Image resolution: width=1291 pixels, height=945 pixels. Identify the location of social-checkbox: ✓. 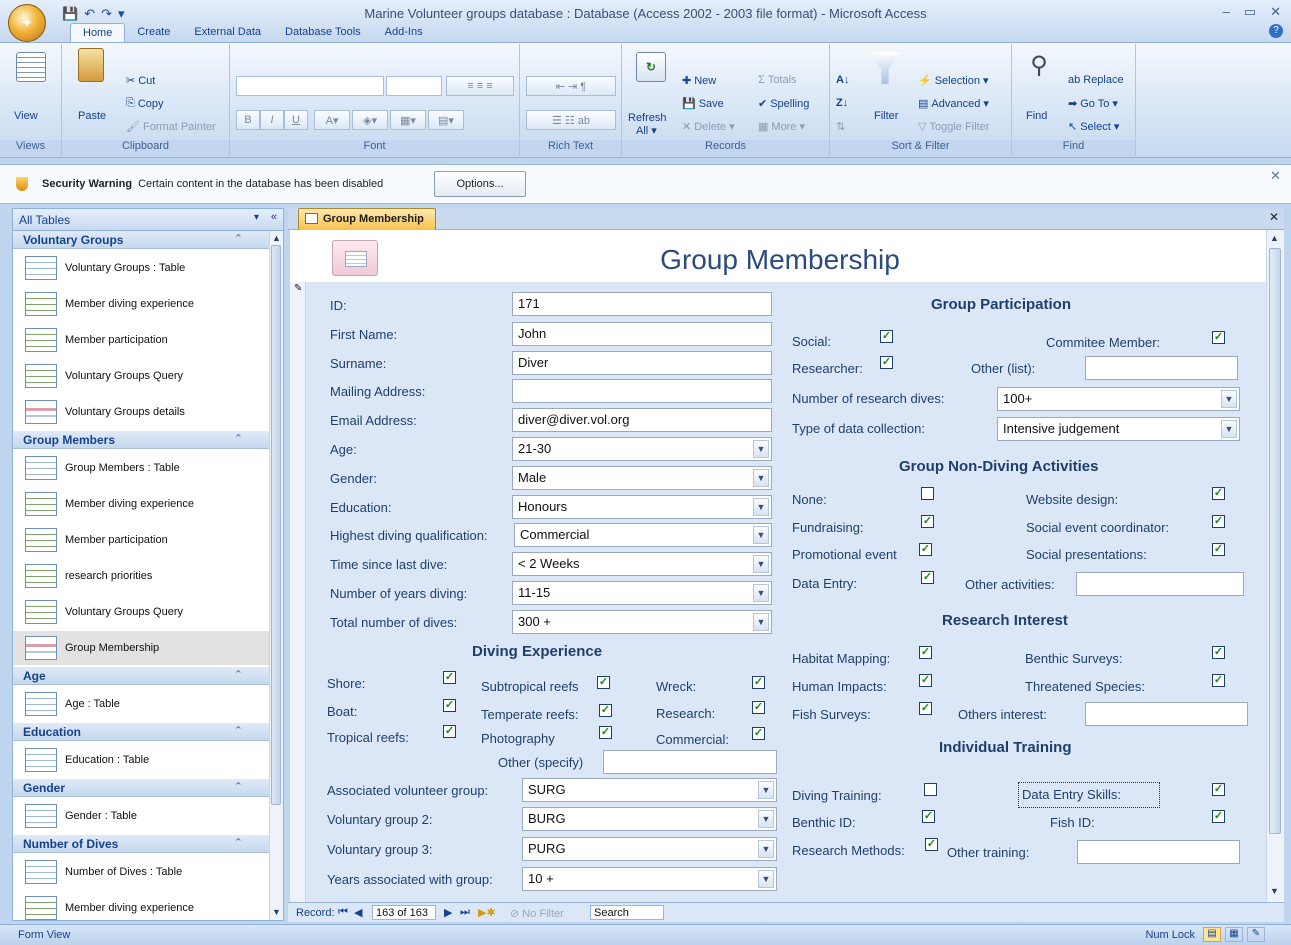
(886, 336).